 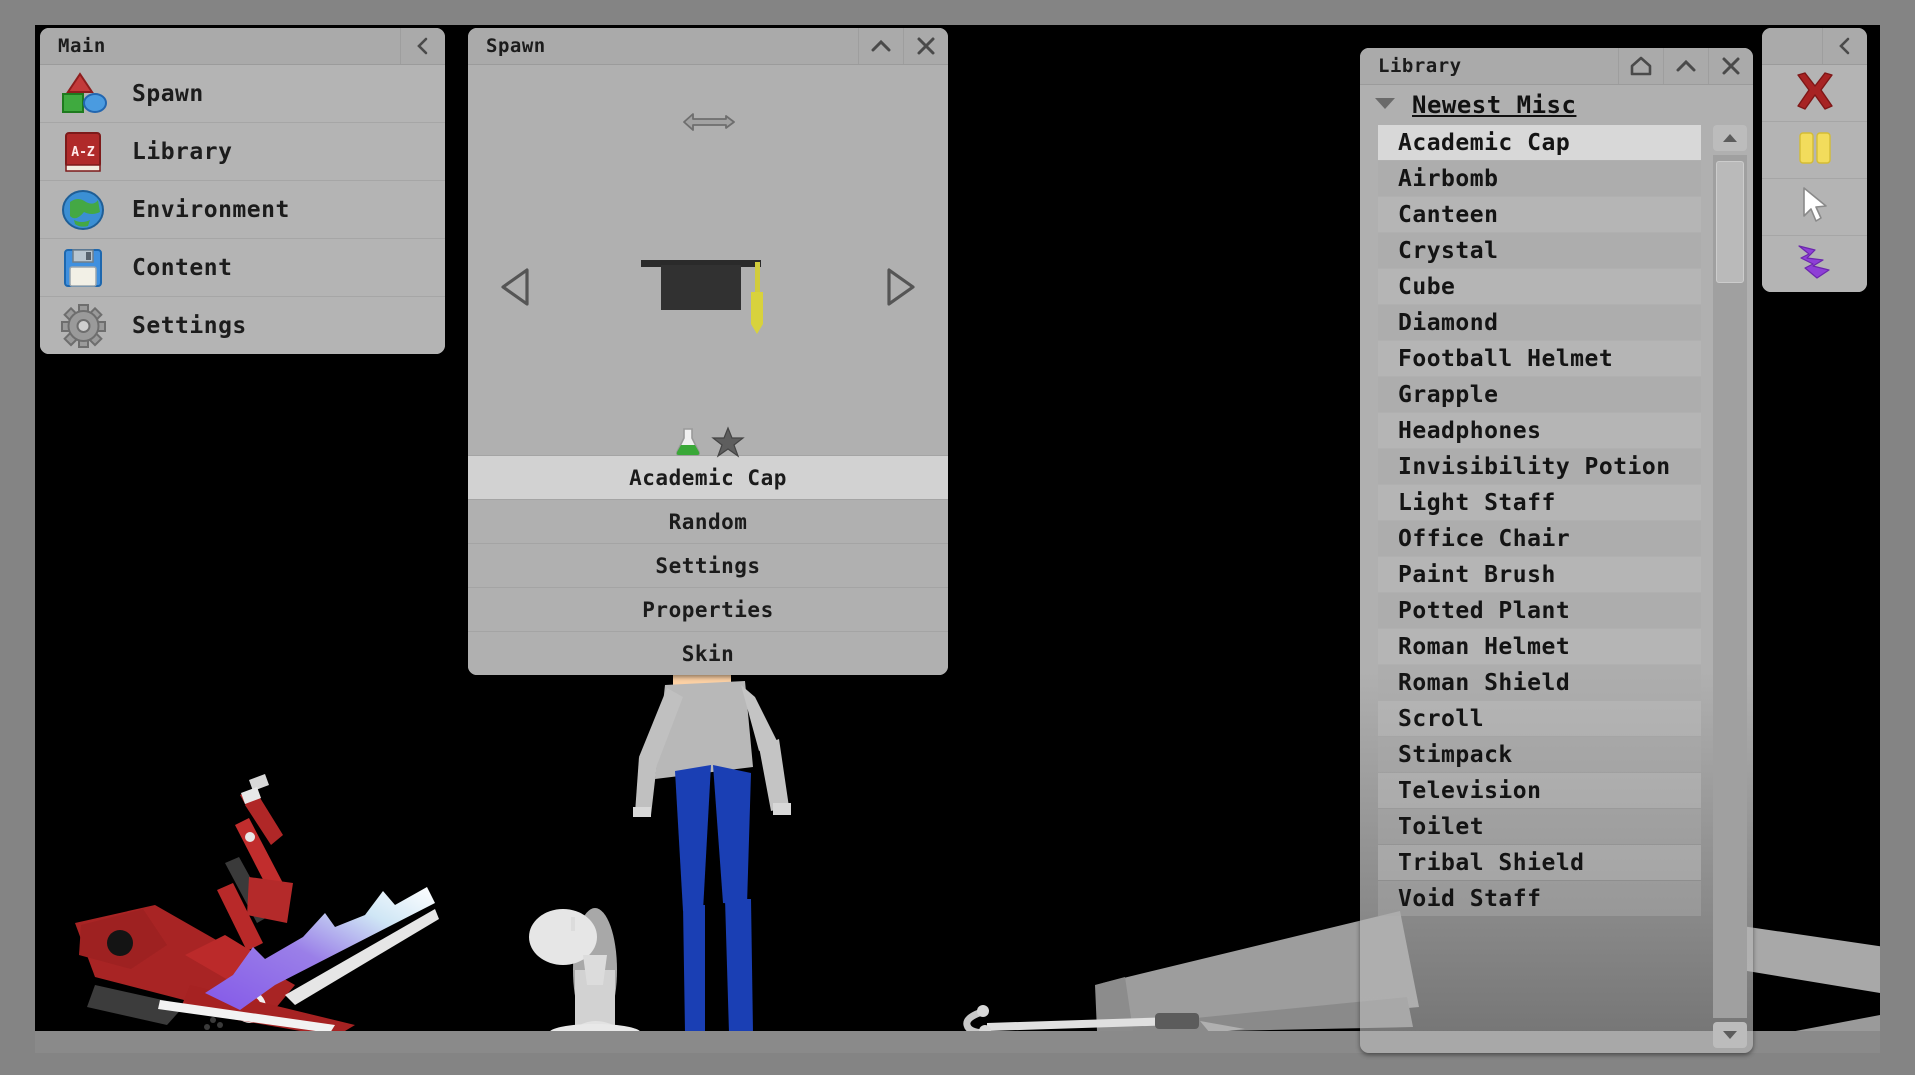 I want to click on sidebar-item-environment-label: Environment, so click(x=211, y=209).